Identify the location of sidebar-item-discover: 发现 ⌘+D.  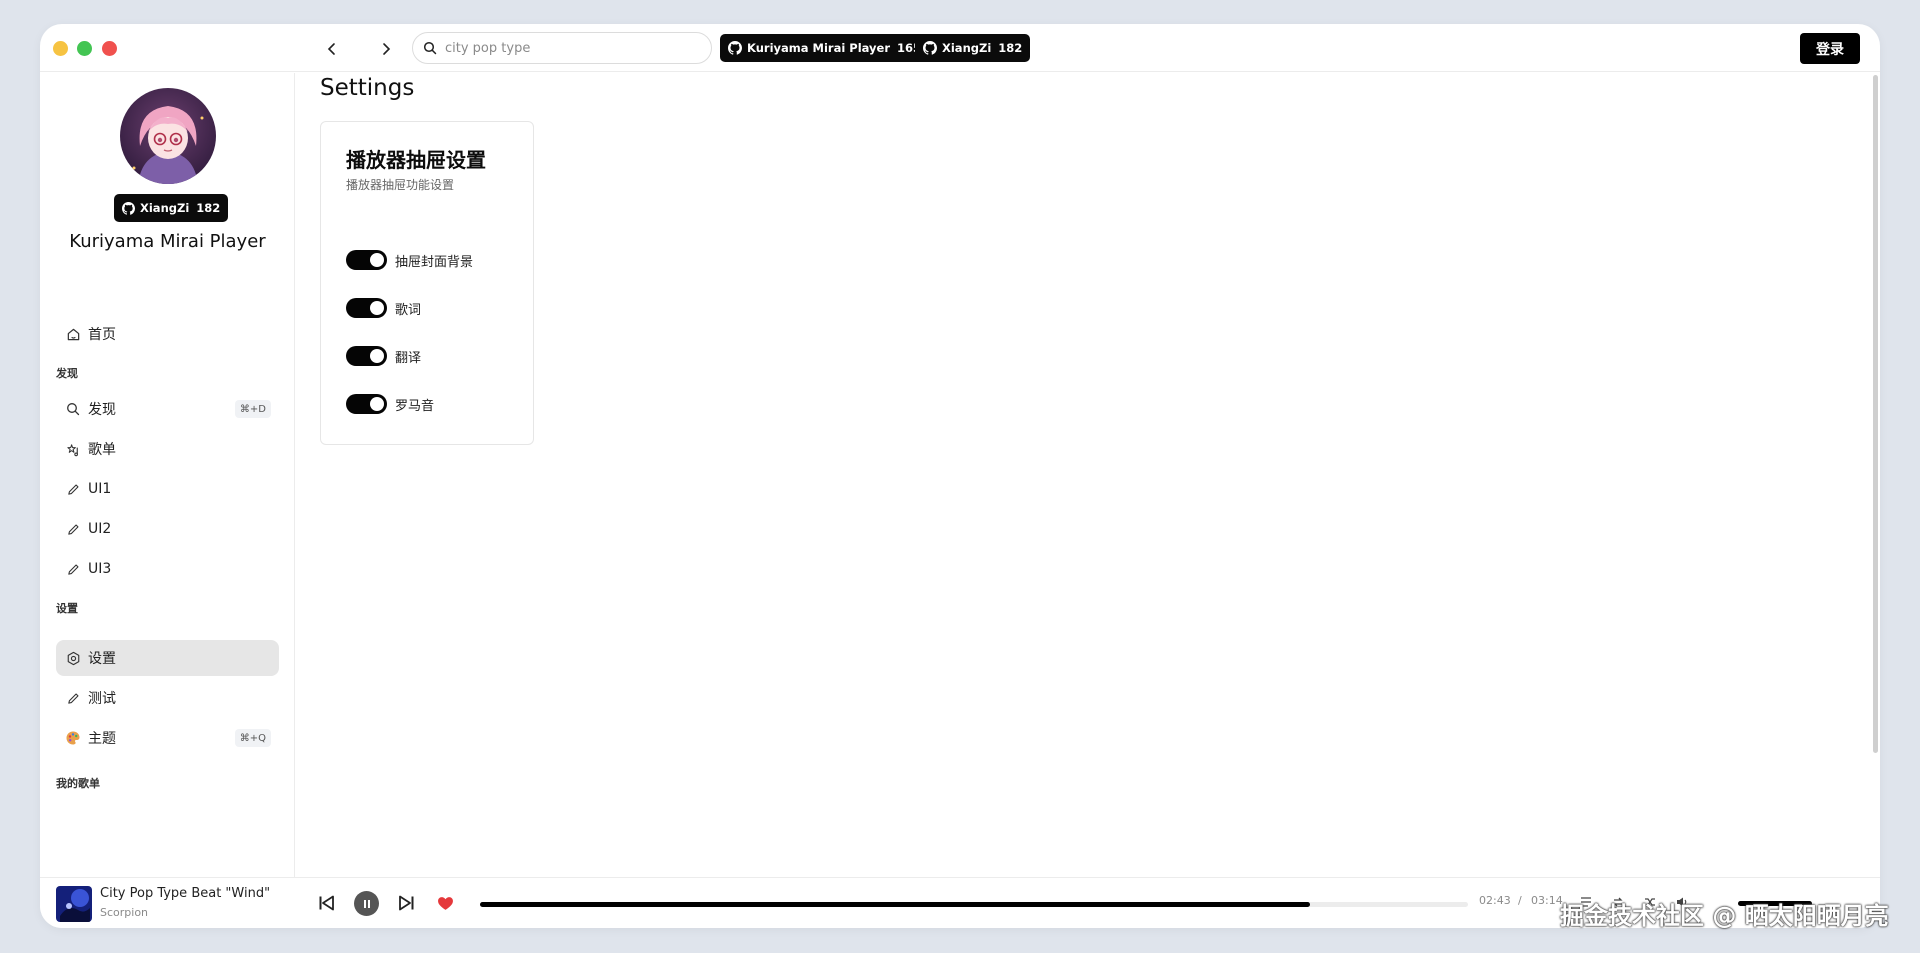
(167, 409).